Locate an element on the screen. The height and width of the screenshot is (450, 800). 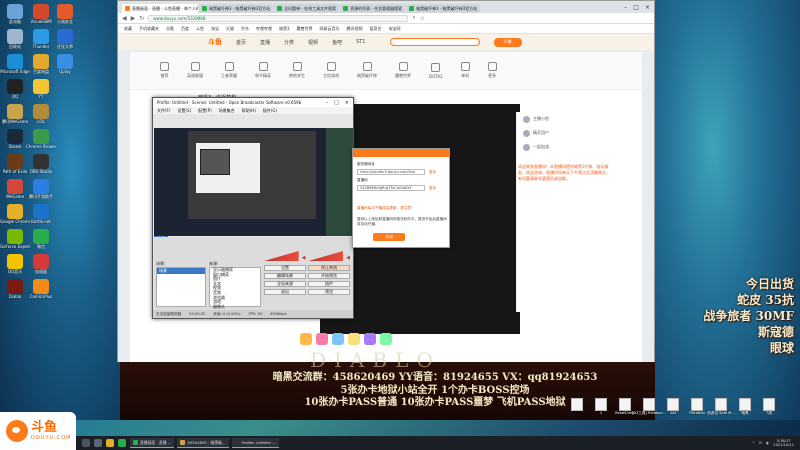
obs-control-button: 插件 is located at coordinates (329, 284).